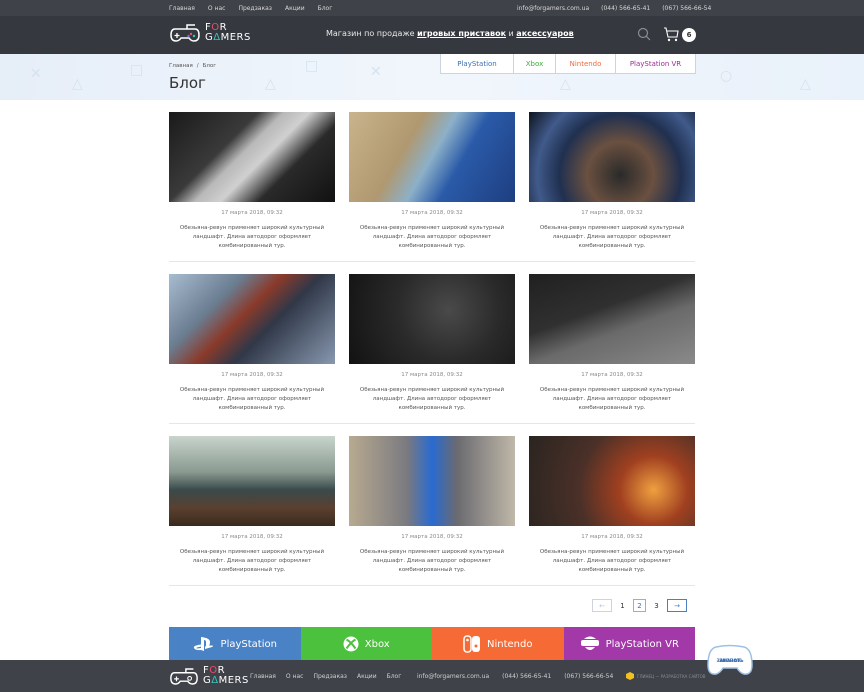  Describe the element at coordinates (182, 8) in the screenshot. I see `top-nav-home: Главная` at that location.